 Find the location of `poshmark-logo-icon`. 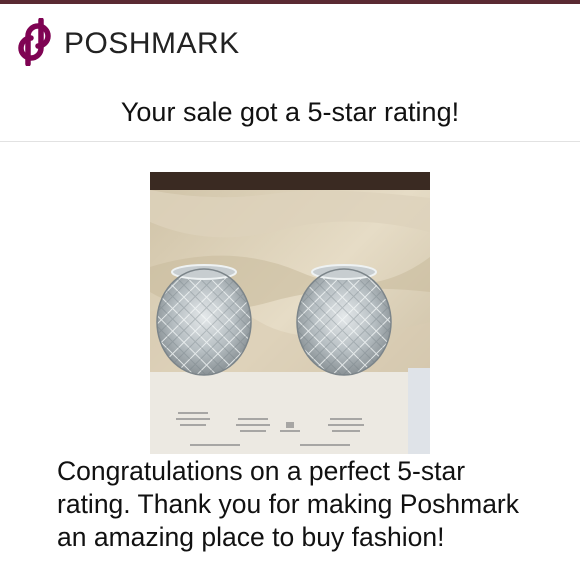

poshmark-logo-icon is located at coordinates (35, 42).